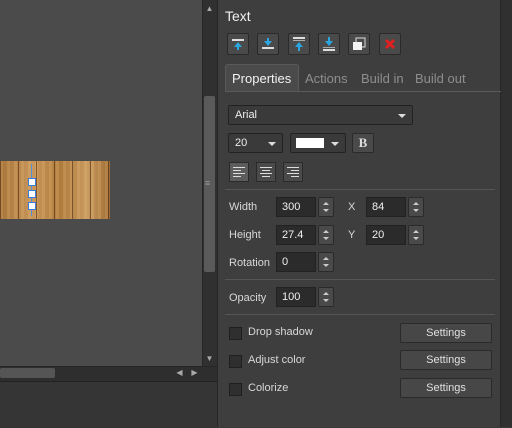 Image resolution: width=512 pixels, height=428 pixels. I want to click on adjust-color-checkbox, so click(235, 361).